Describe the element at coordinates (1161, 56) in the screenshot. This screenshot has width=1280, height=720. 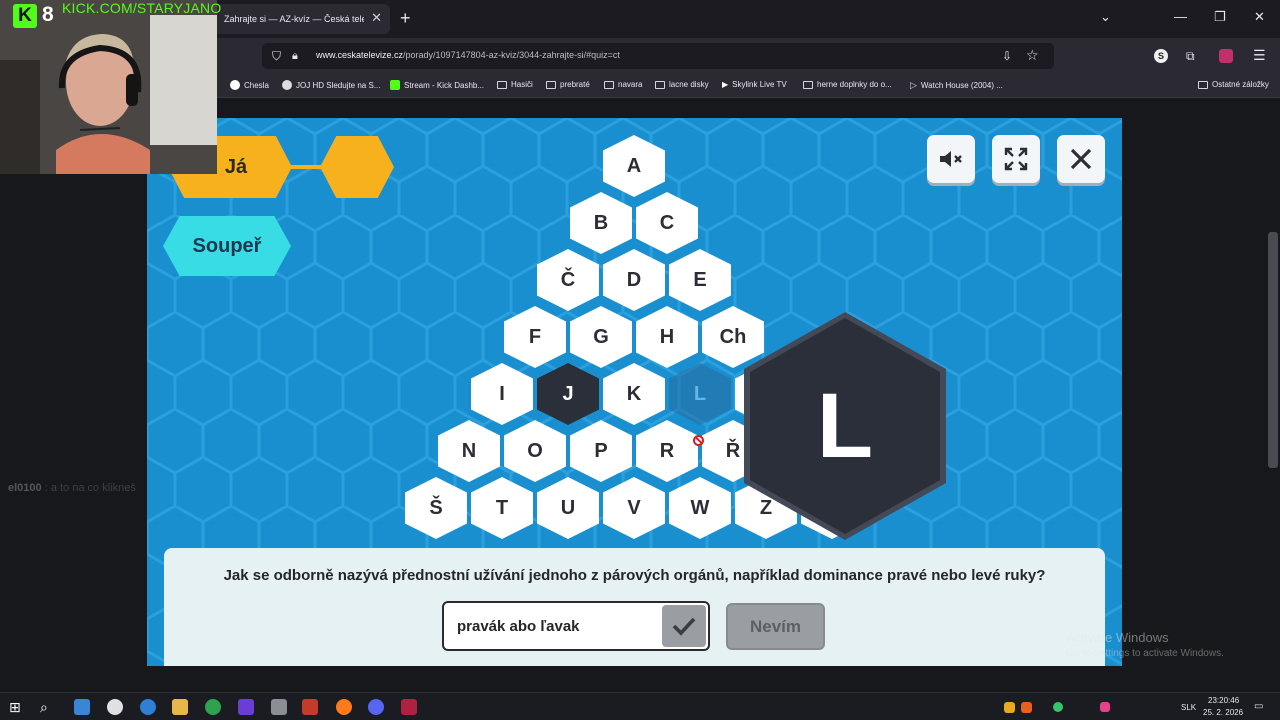
I see `profile-avatar: S` at that location.